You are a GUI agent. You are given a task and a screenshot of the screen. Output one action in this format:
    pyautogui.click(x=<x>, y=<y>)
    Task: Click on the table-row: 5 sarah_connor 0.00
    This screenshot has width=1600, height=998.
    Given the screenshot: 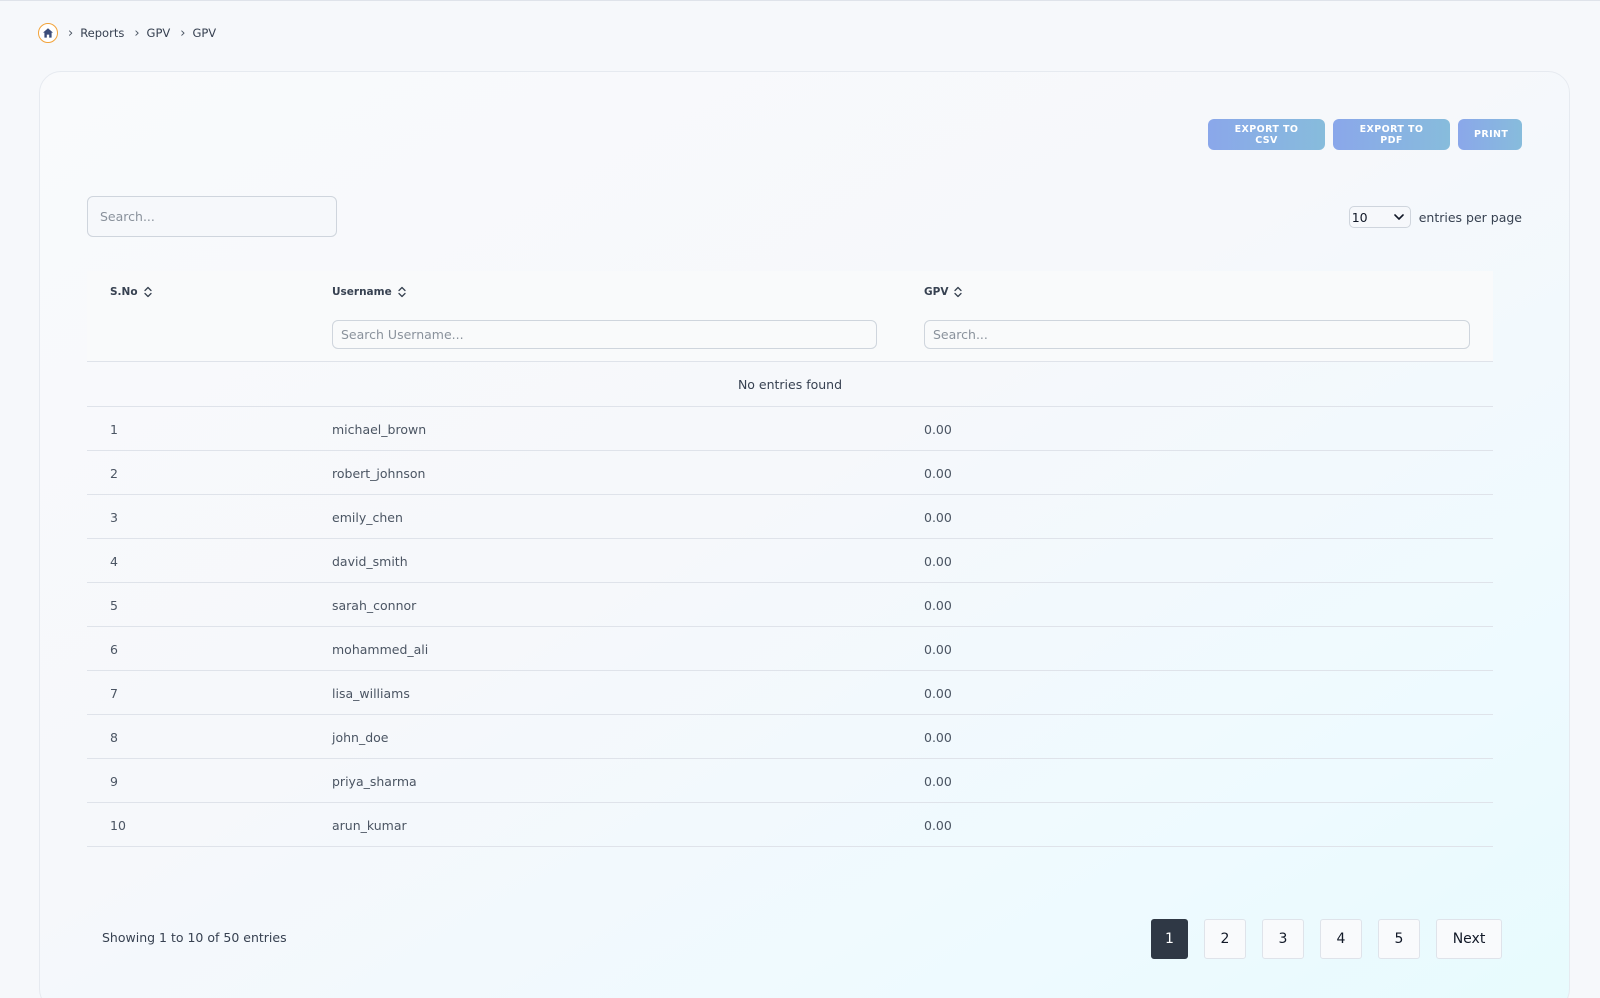 What is the action you would take?
    pyautogui.click(x=790, y=605)
    